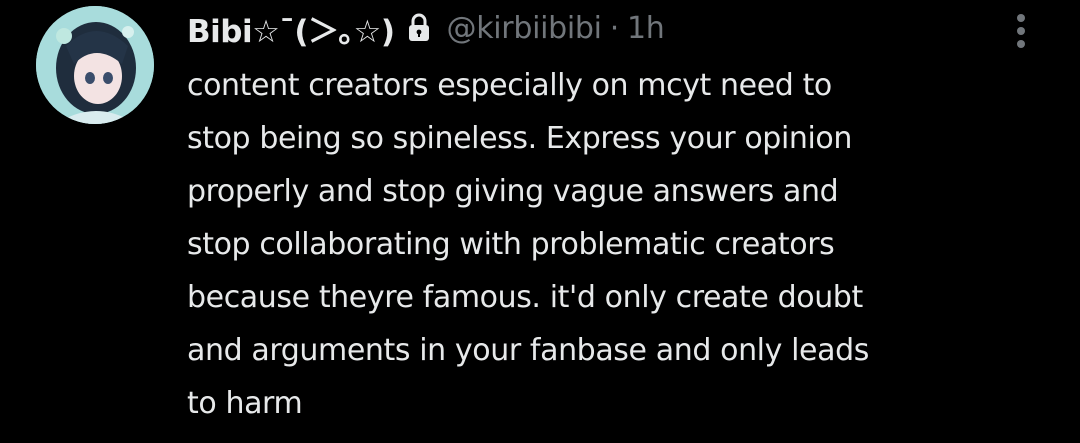  I want to click on avatar, so click(95, 65).